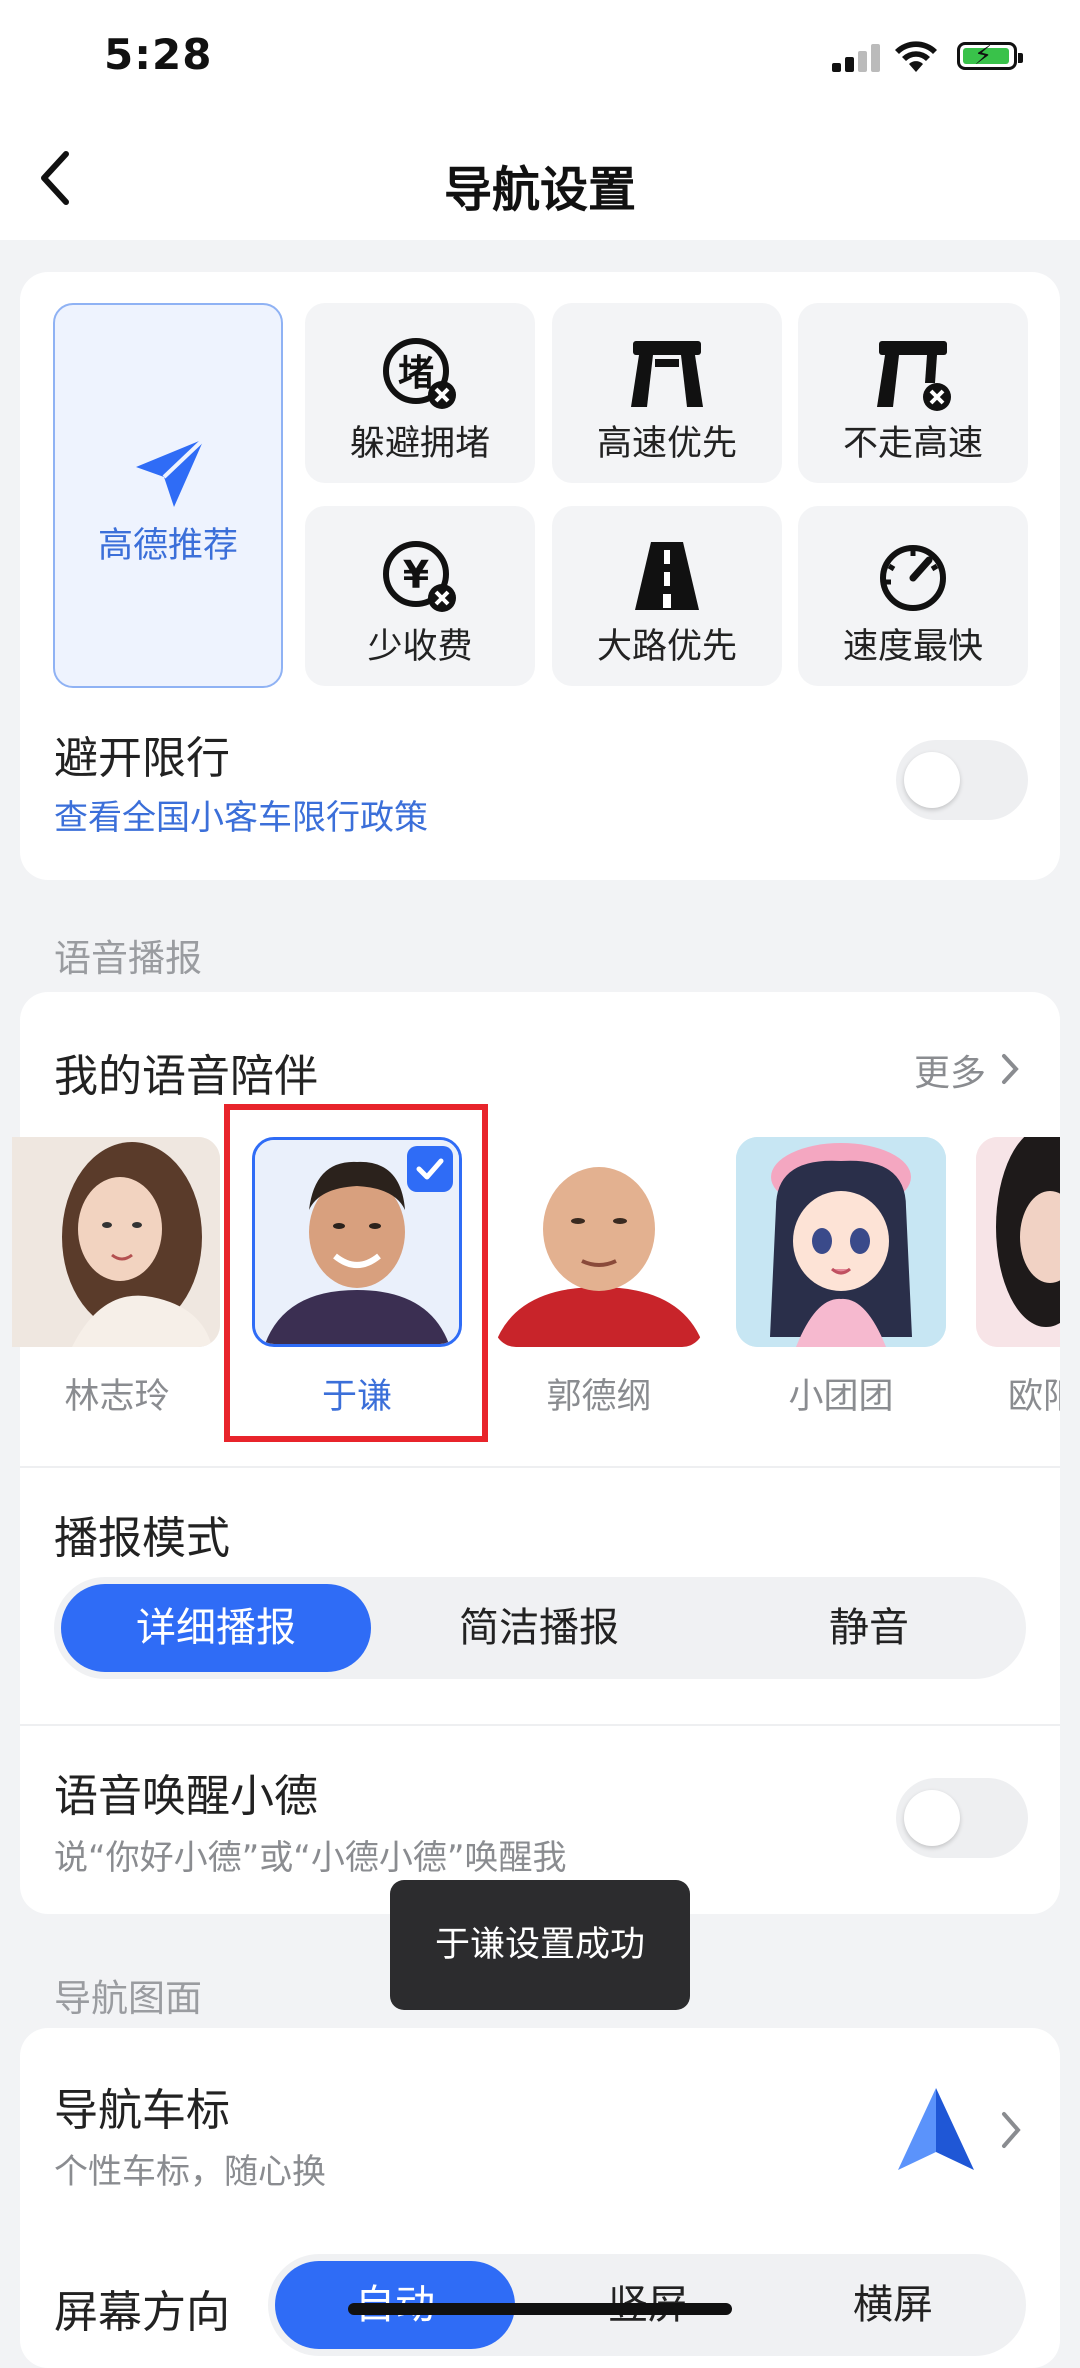  Describe the element at coordinates (186, 1076) in the screenshot. I see `voice-companion-title: 我的语音陪伴` at that location.